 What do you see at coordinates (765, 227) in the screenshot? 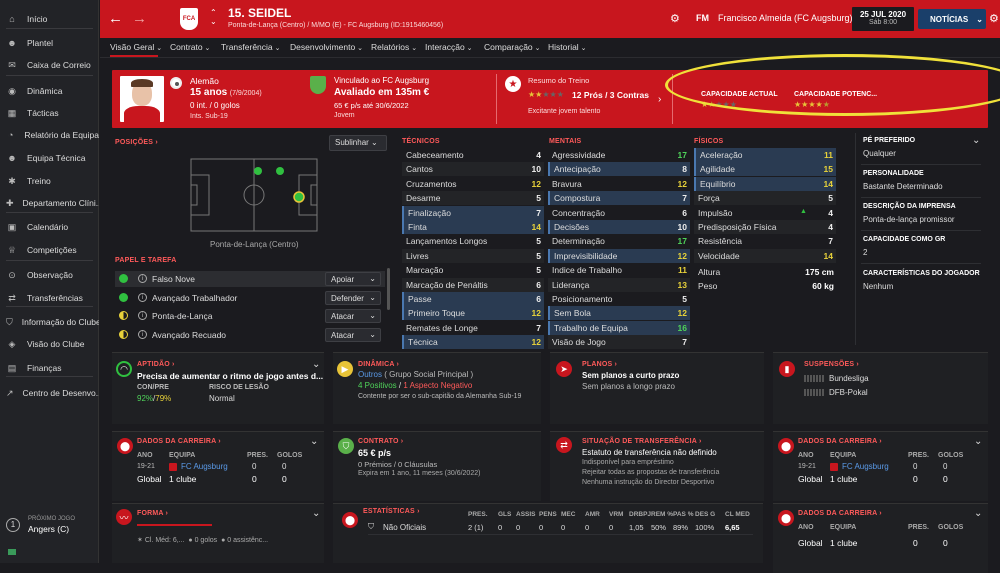
I see `attribute-row: Predisposição Física 4` at bounding box center [765, 227].